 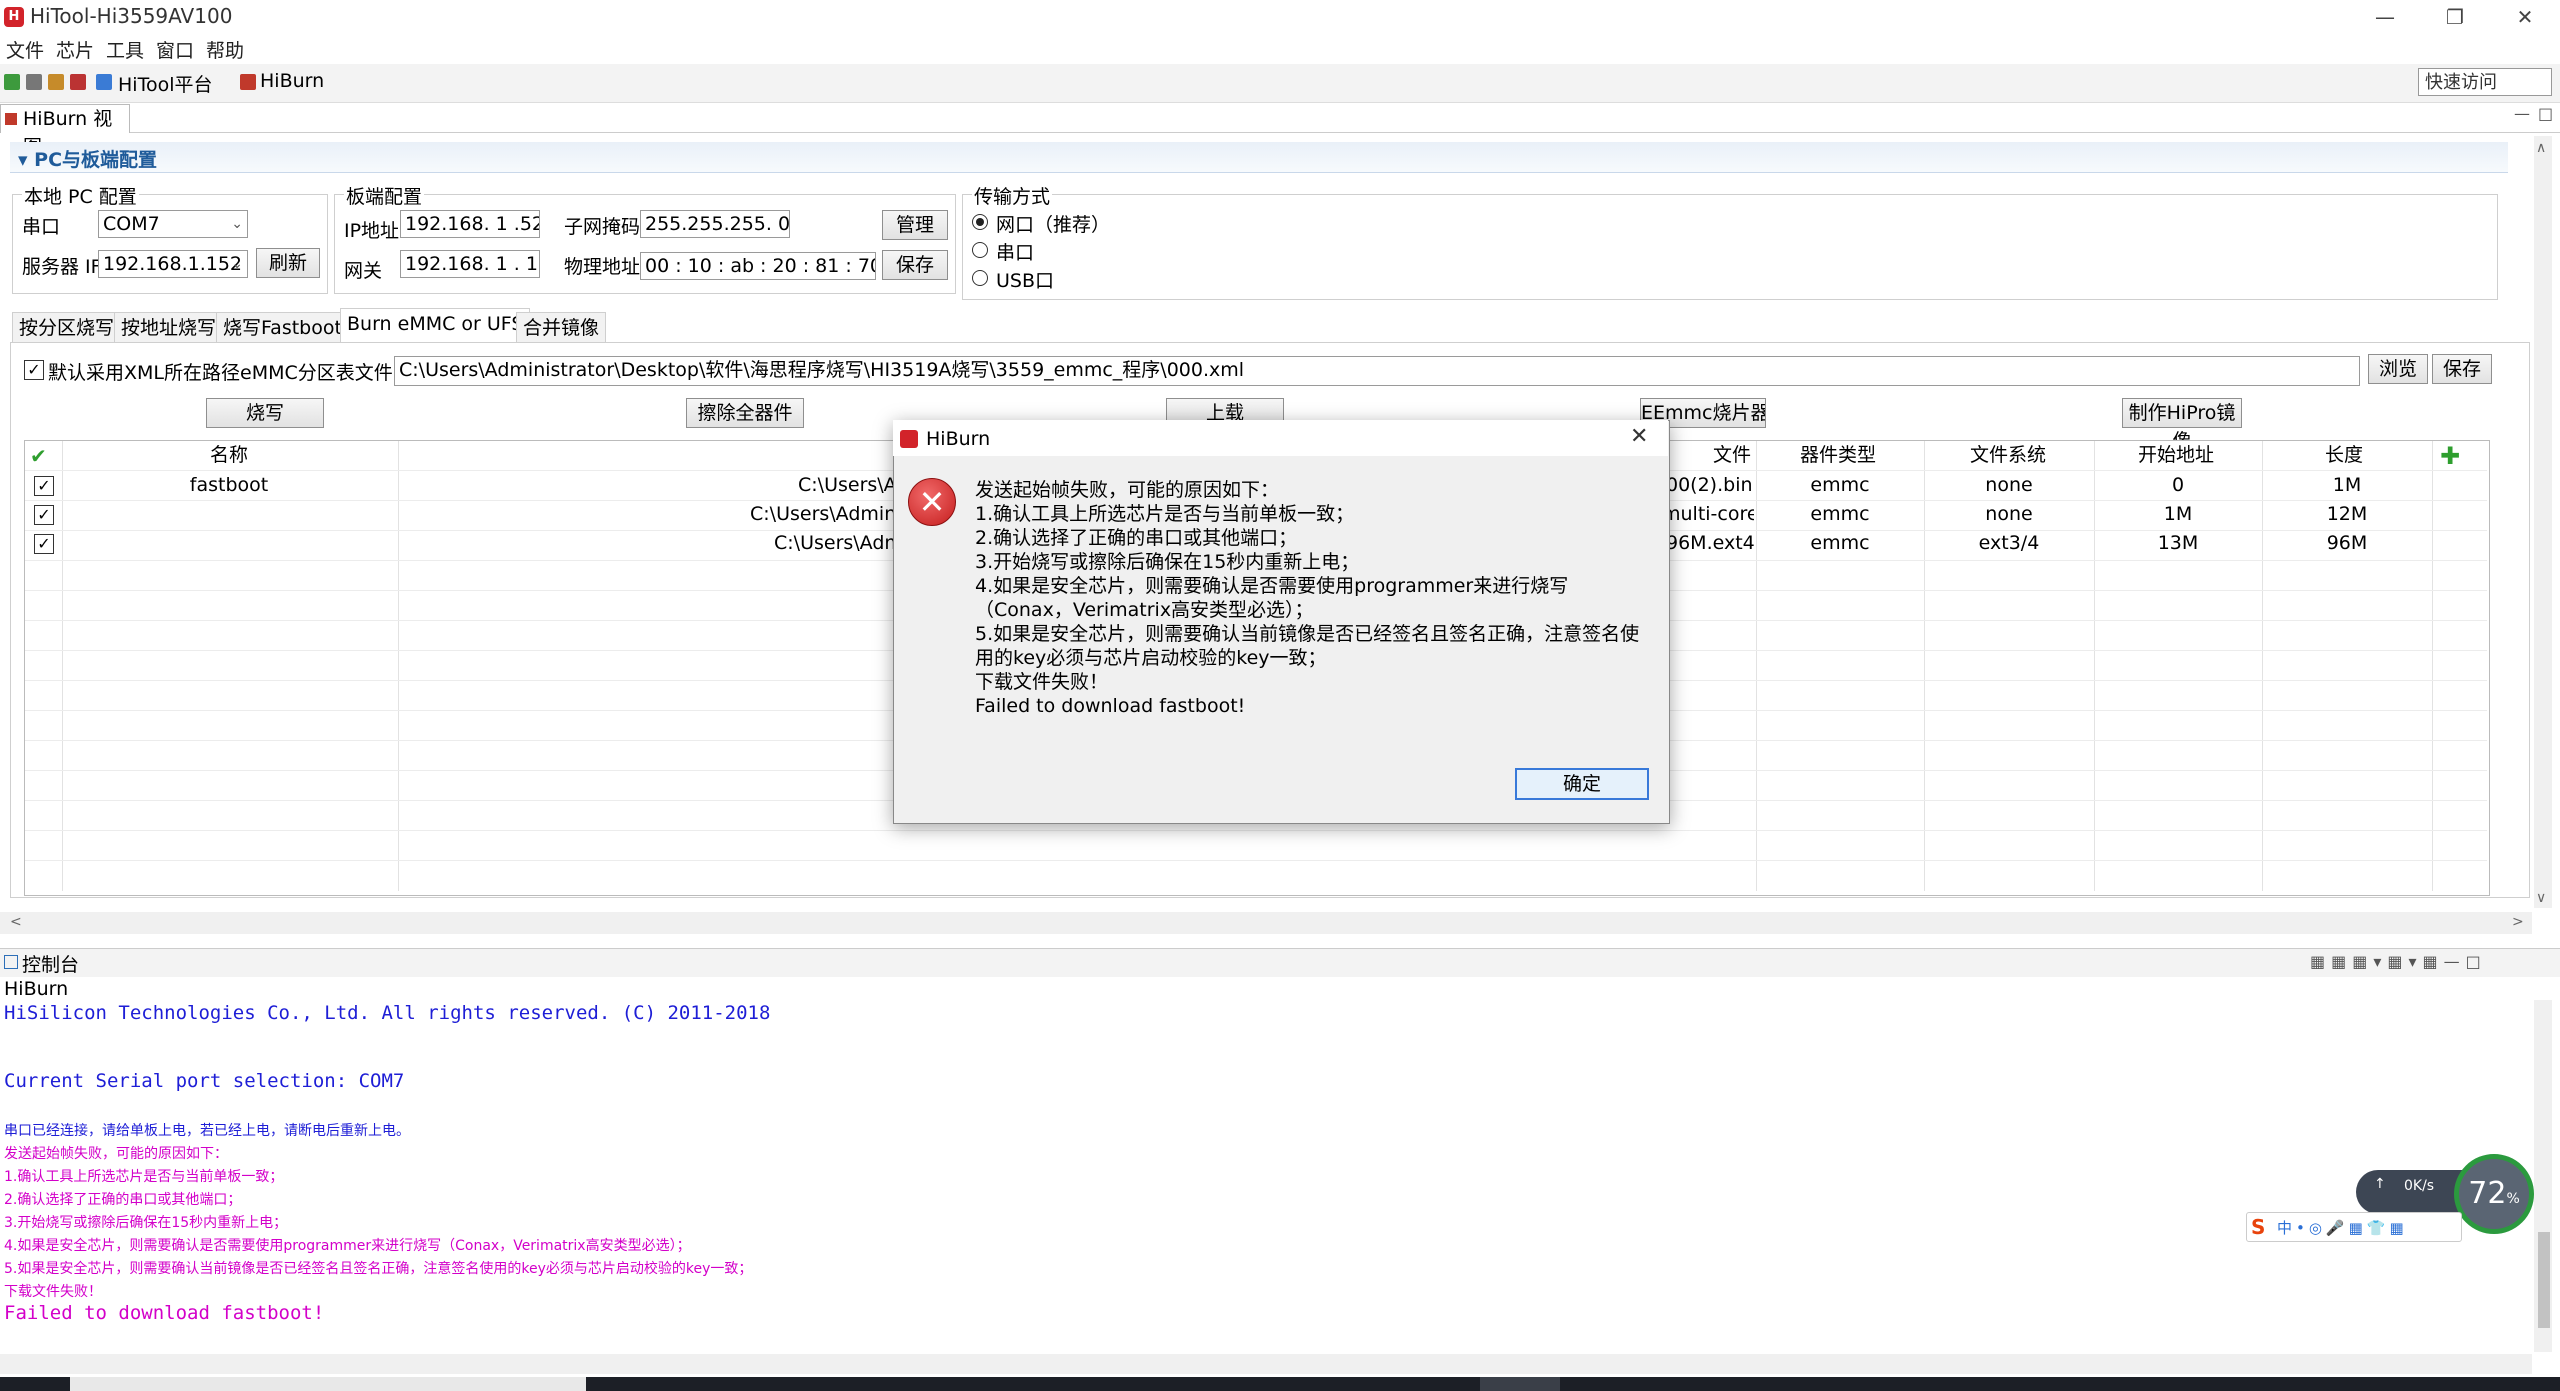 What do you see at coordinates (836, 543) in the screenshot?
I see `row-path: C:\Users\Adm` at bounding box center [836, 543].